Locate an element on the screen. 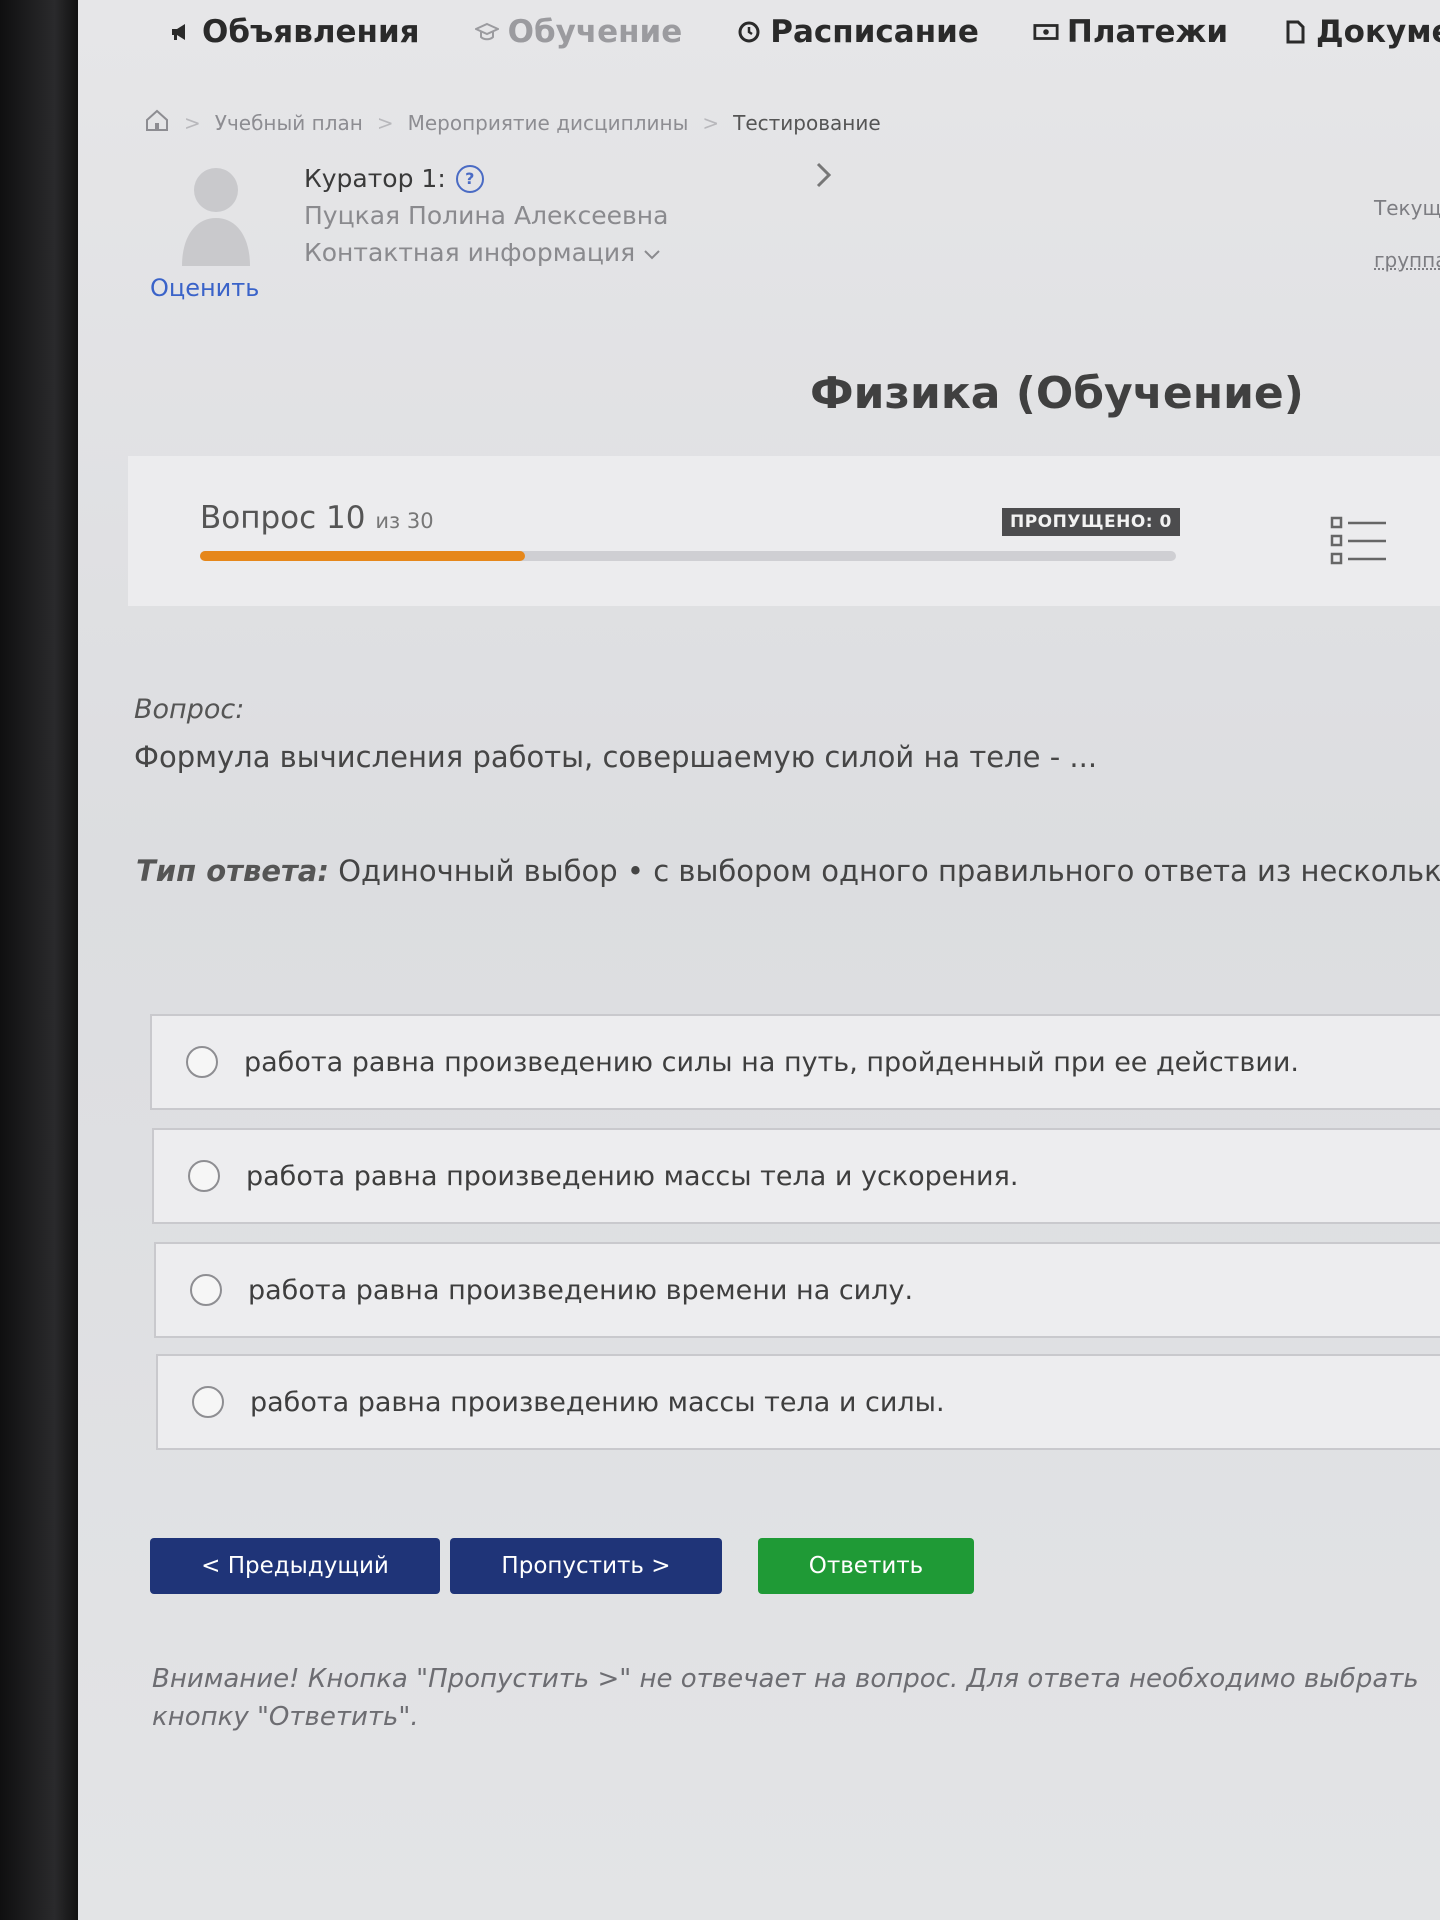 The width and height of the screenshot is (1440, 1920). nav-documents: Докумен is located at coordinates (1361, 32).